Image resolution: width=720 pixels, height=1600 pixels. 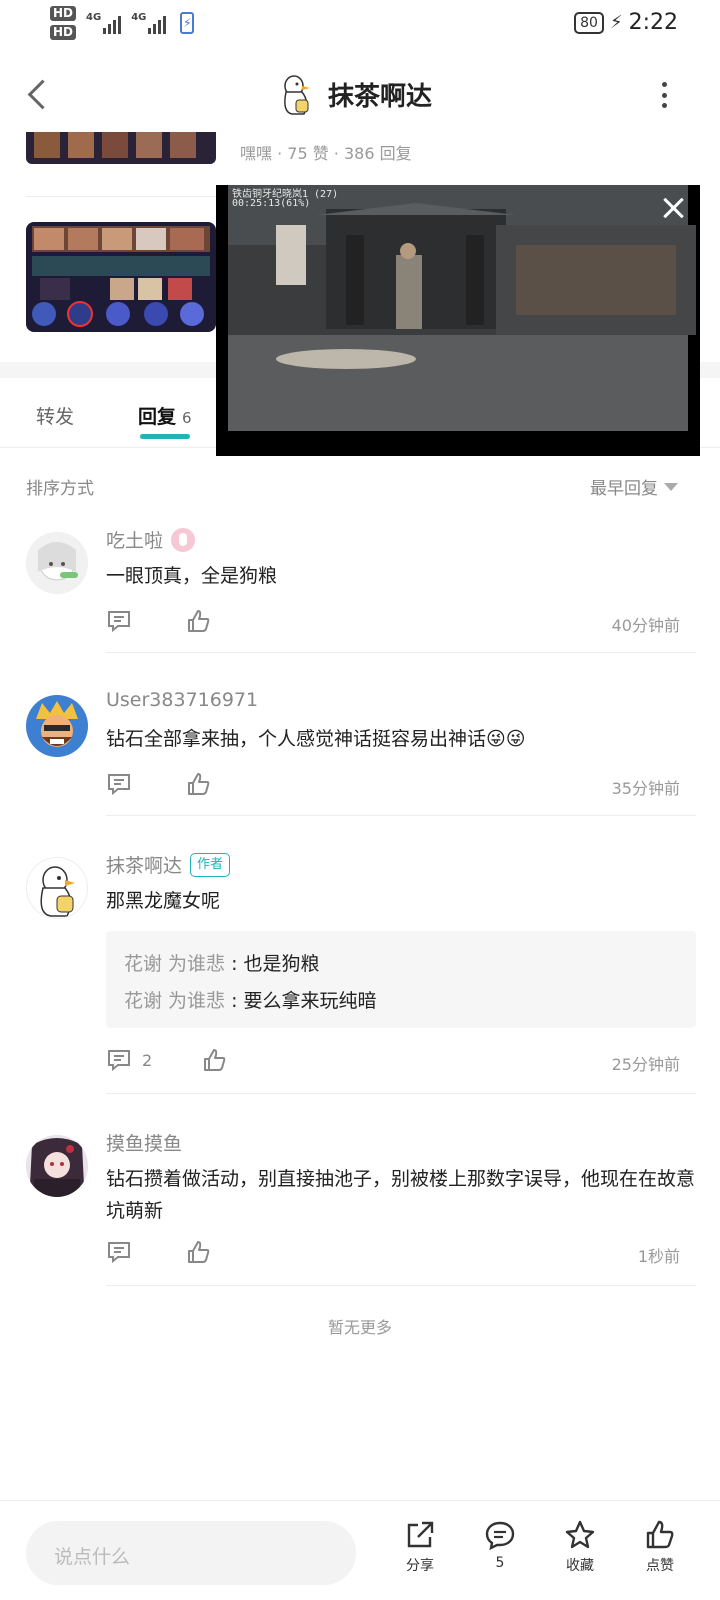 What do you see at coordinates (104, 23) in the screenshot?
I see `signal-icon-1: 4G` at bounding box center [104, 23].